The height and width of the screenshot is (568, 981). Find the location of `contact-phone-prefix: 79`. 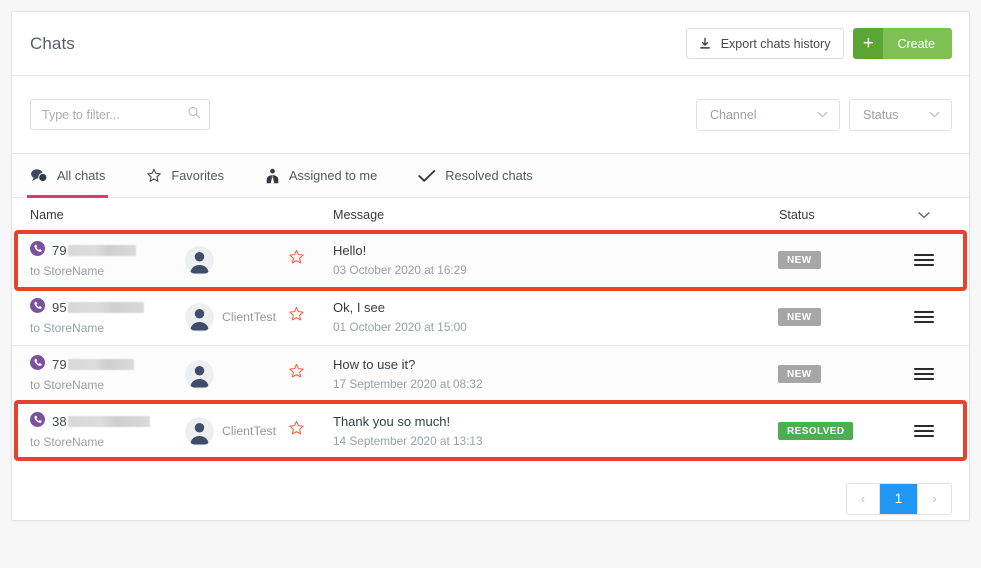

contact-phone-prefix: 79 is located at coordinates (59, 364).